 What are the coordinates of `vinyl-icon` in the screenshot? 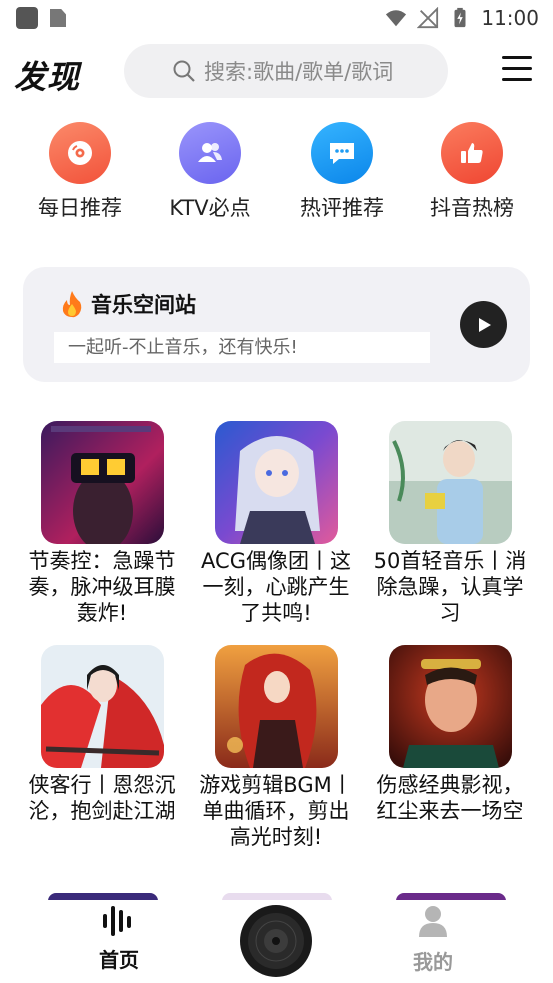 It's located at (276, 941).